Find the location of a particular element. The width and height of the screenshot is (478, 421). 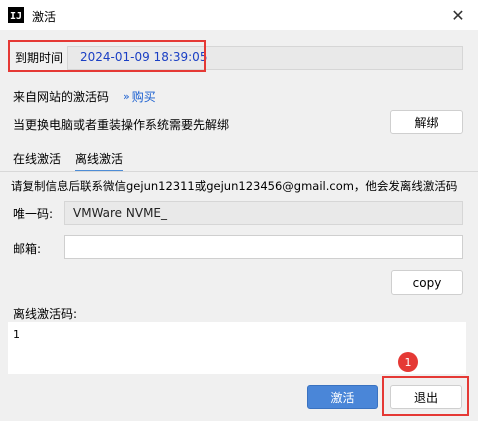

double-chevron-icon: » is located at coordinates (126, 96).